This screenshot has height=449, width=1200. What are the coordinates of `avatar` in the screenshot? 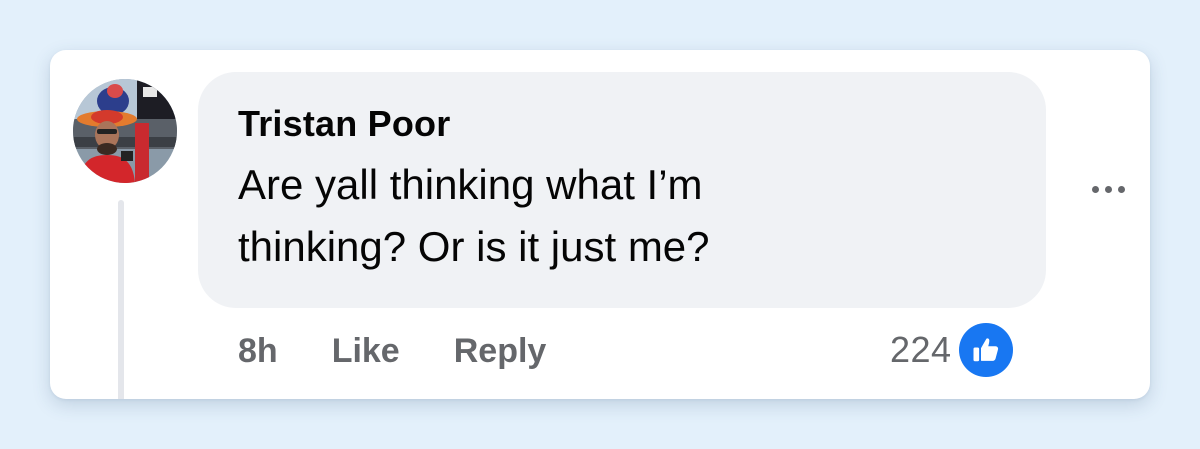 It's located at (125, 131).